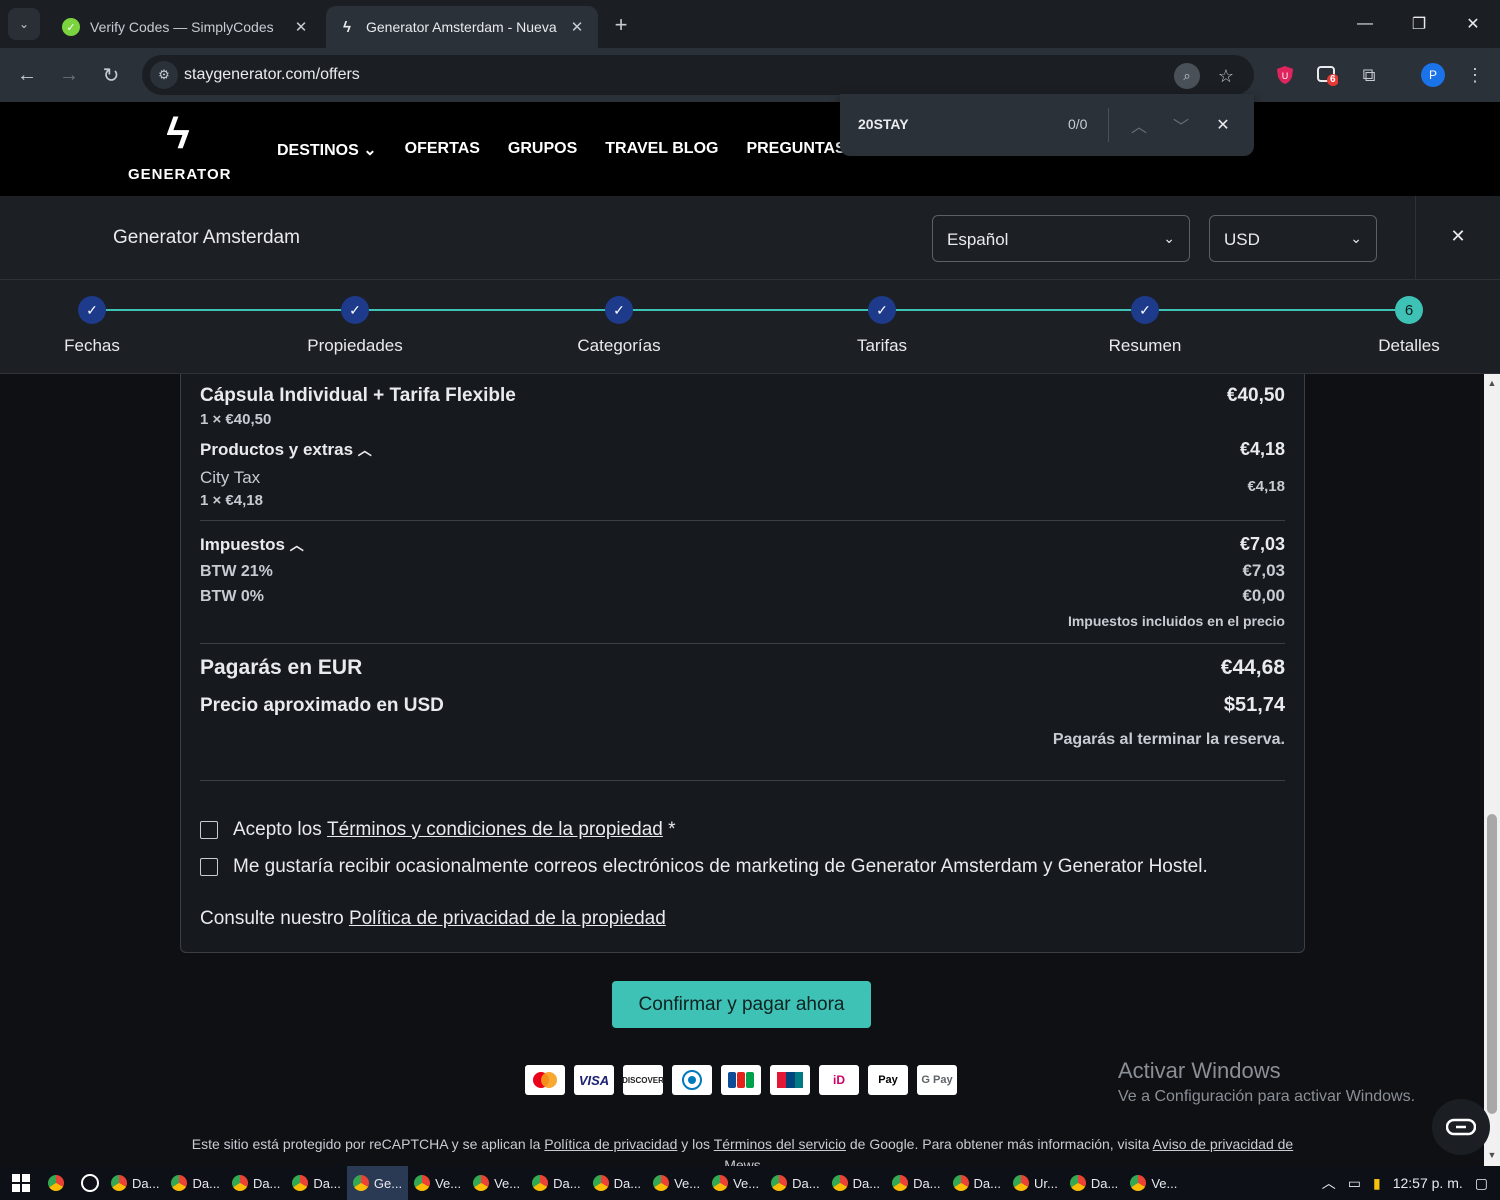 The height and width of the screenshot is (1200, 1500). Describe the element at coordinates (1492, 964) in the screenshot. I see `scrollbar-thumb` at that location.